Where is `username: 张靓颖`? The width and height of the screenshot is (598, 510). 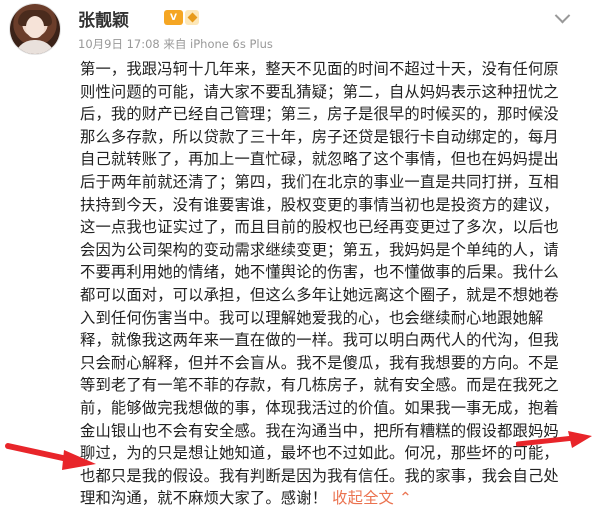
username: 张靓颖 is located at coordinates (103, 18).